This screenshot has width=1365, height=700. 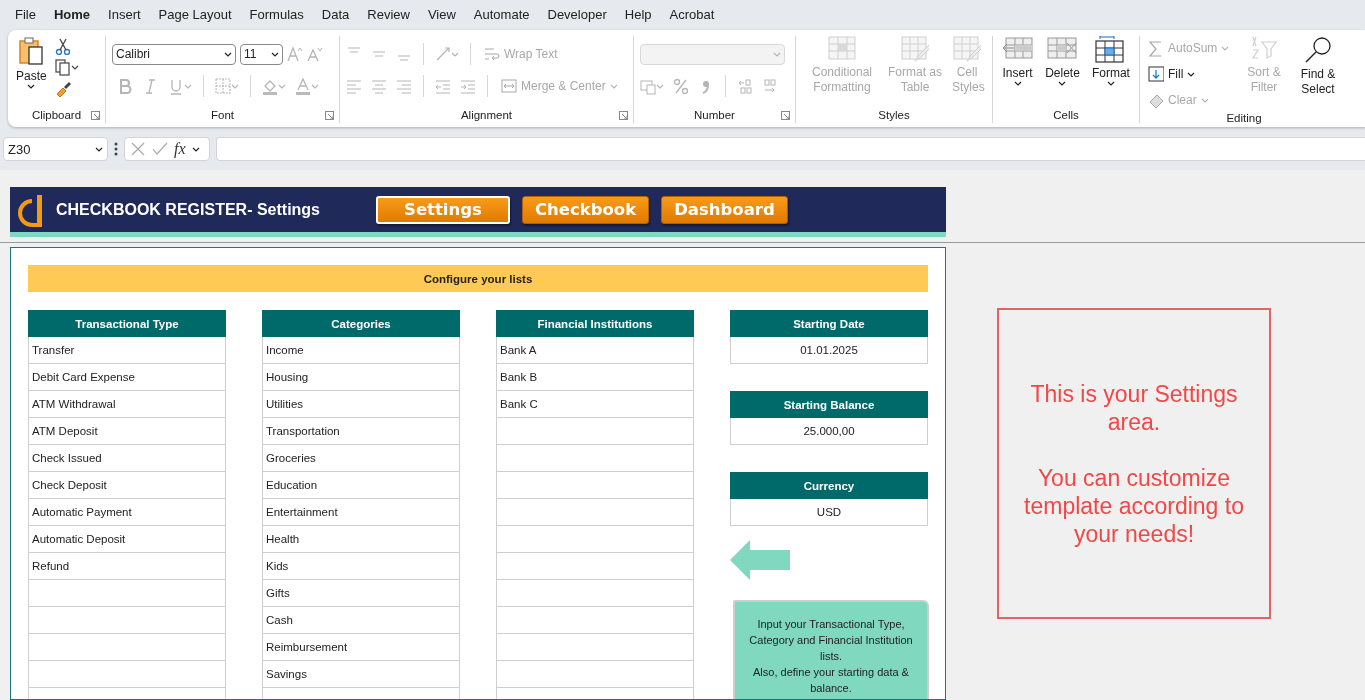 I want to click on ribbon-button: Paste, so click(x=31, y=71).